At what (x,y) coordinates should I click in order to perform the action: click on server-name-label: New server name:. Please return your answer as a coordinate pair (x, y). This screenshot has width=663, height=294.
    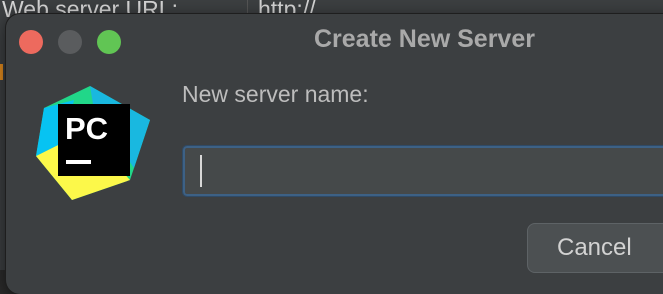
    Looking at the image, I should click on (275, 94).